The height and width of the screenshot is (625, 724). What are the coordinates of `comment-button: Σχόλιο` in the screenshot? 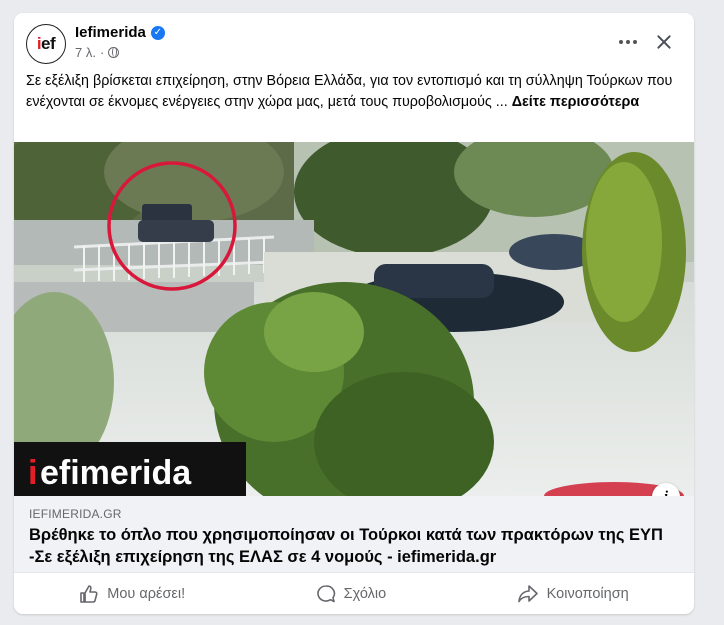 It's located at (351, 594).